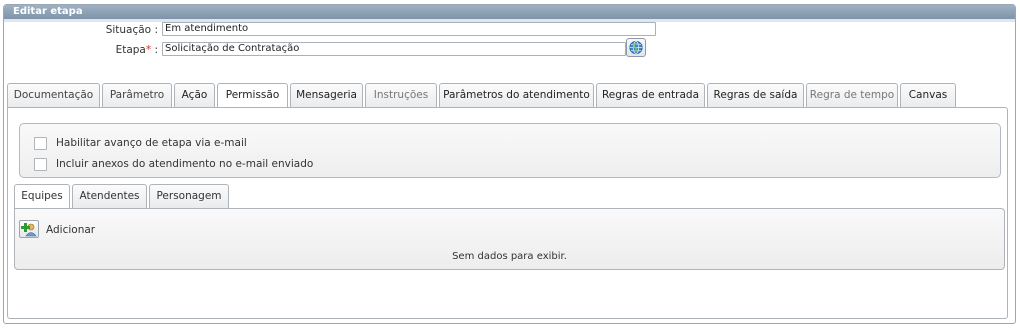 This screenshot has height=329, width=1020. What do you see at coordinates (189, 196) in the screenshot?
I see `subtab-personagem: Personagem` at bounding box center [189, 196].